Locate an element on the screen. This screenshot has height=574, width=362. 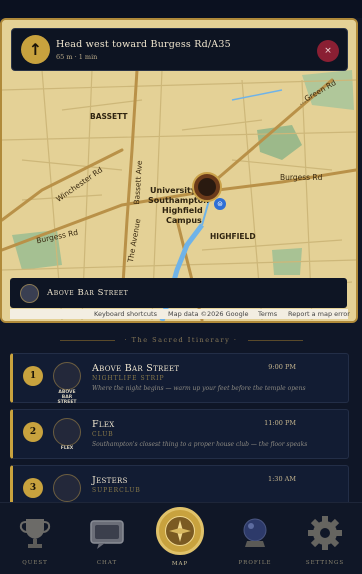
chat-icon is located at coordinates (107, 534).